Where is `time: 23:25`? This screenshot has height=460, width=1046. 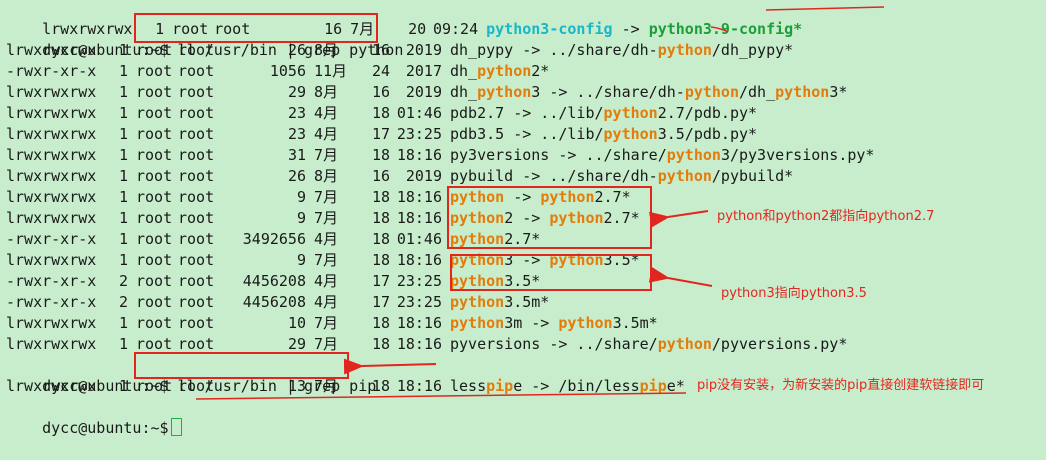
time: 23:25 is located at coordinates (419, 134).